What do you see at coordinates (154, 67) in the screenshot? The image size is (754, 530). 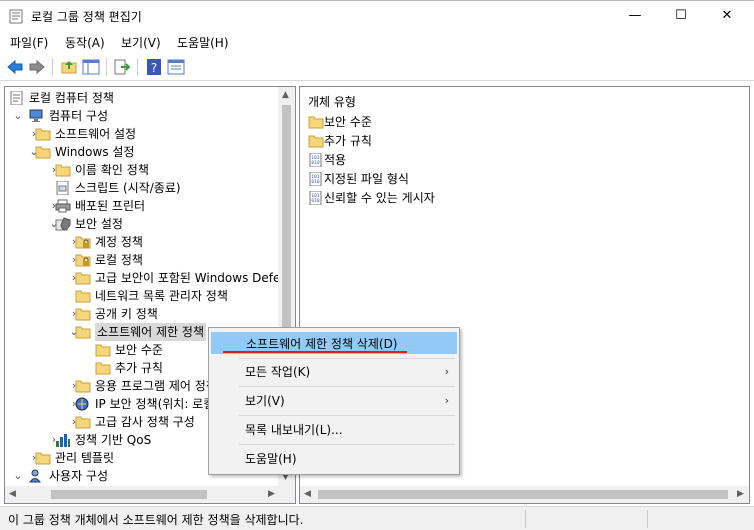 I see `help-icon: ?` at bounding box center [154, 67].